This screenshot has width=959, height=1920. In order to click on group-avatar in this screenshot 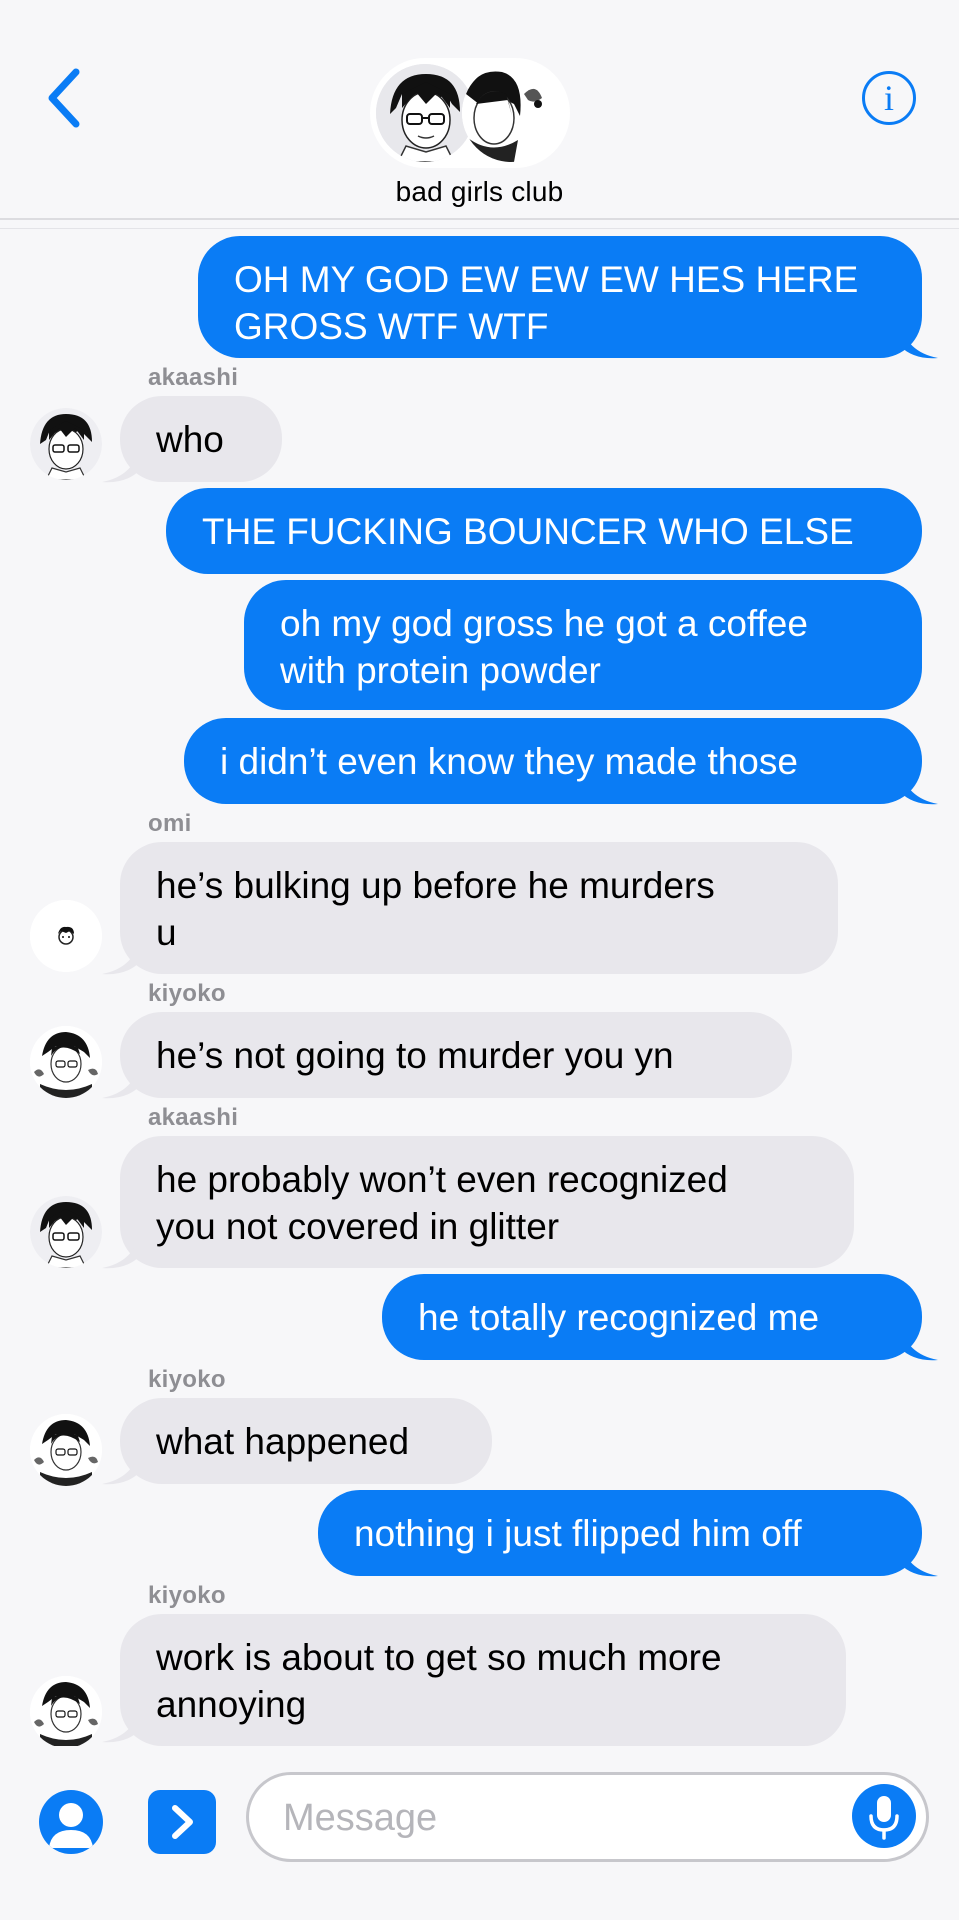, I will do `click(470, 113)`.